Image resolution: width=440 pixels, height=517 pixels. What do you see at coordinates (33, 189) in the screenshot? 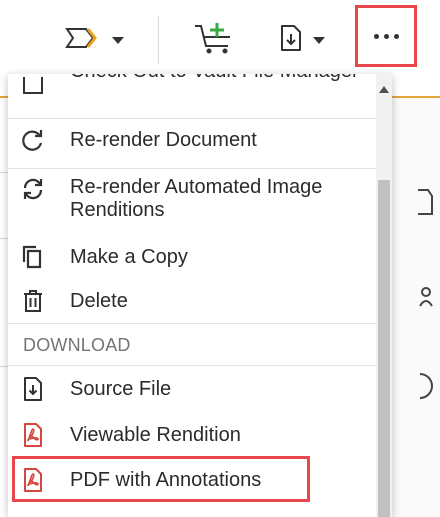
I see `sync-icon` at bounding box center [33, 189].